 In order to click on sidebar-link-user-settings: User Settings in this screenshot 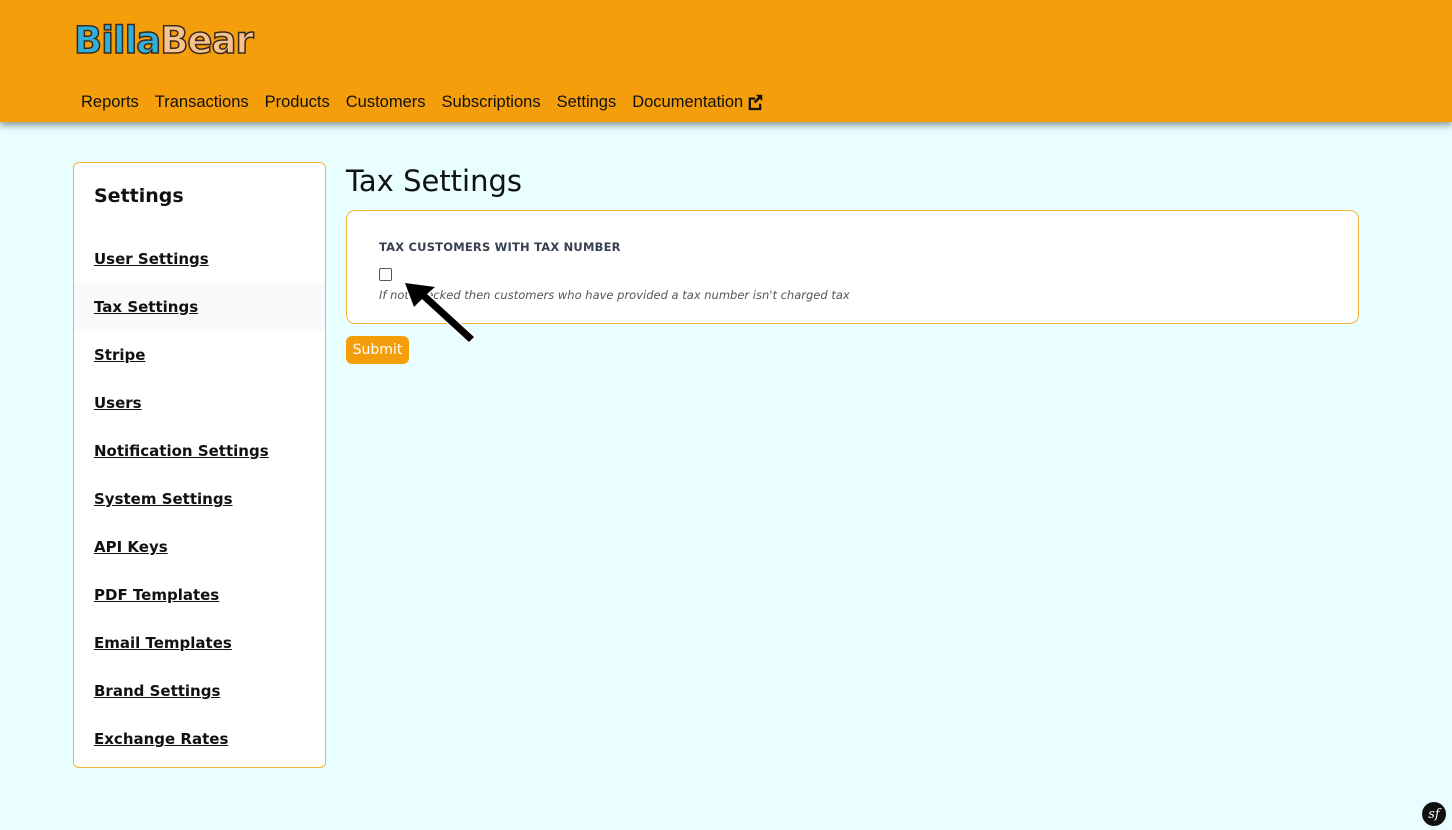, I will do `click(151, 259)`.